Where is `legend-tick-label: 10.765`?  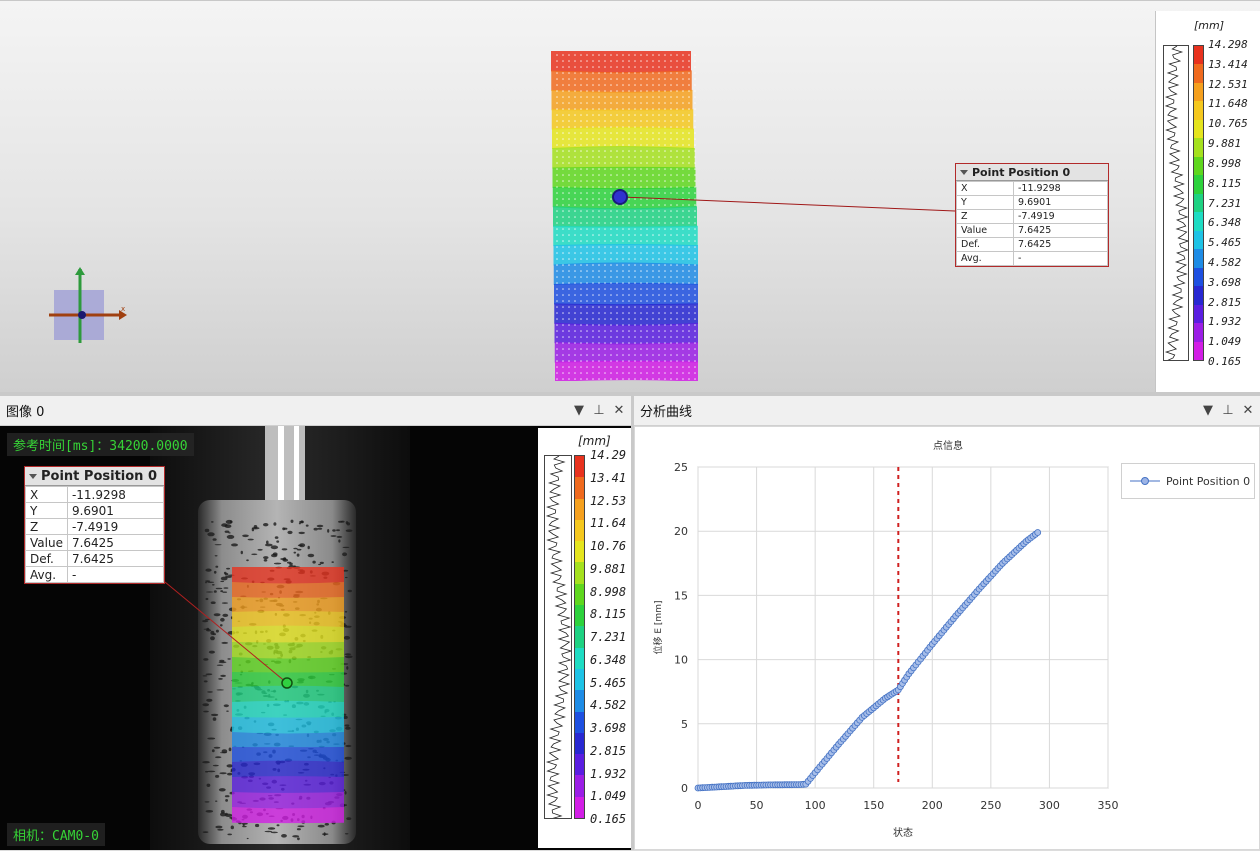
legend-tick-label: 10.765 is located at coordinates (1228, 124).